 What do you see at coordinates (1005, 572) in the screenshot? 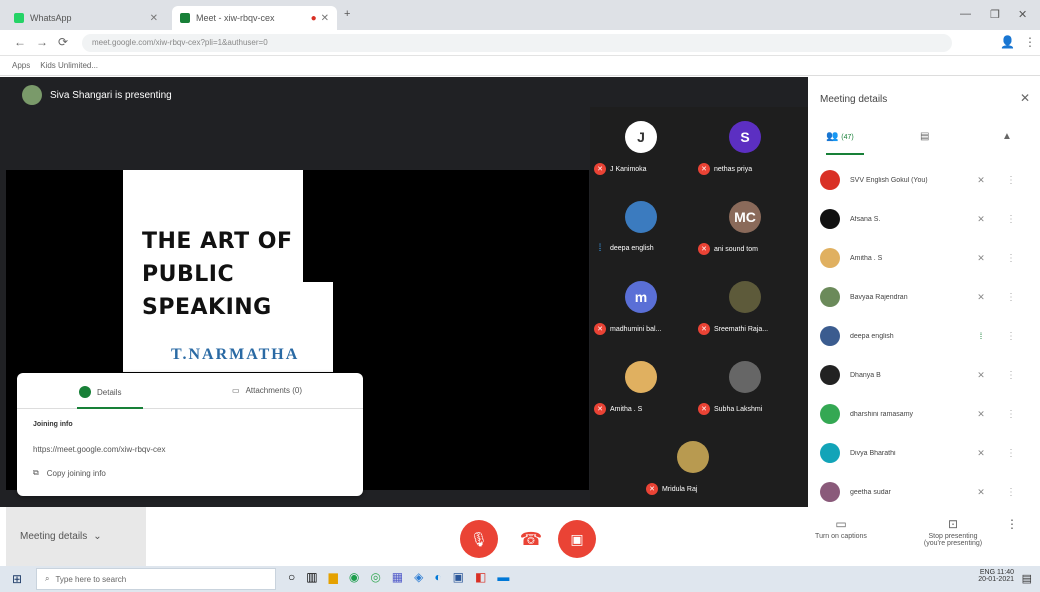
I see `clock-time: 11:40` at bounding box center [1005, 572].